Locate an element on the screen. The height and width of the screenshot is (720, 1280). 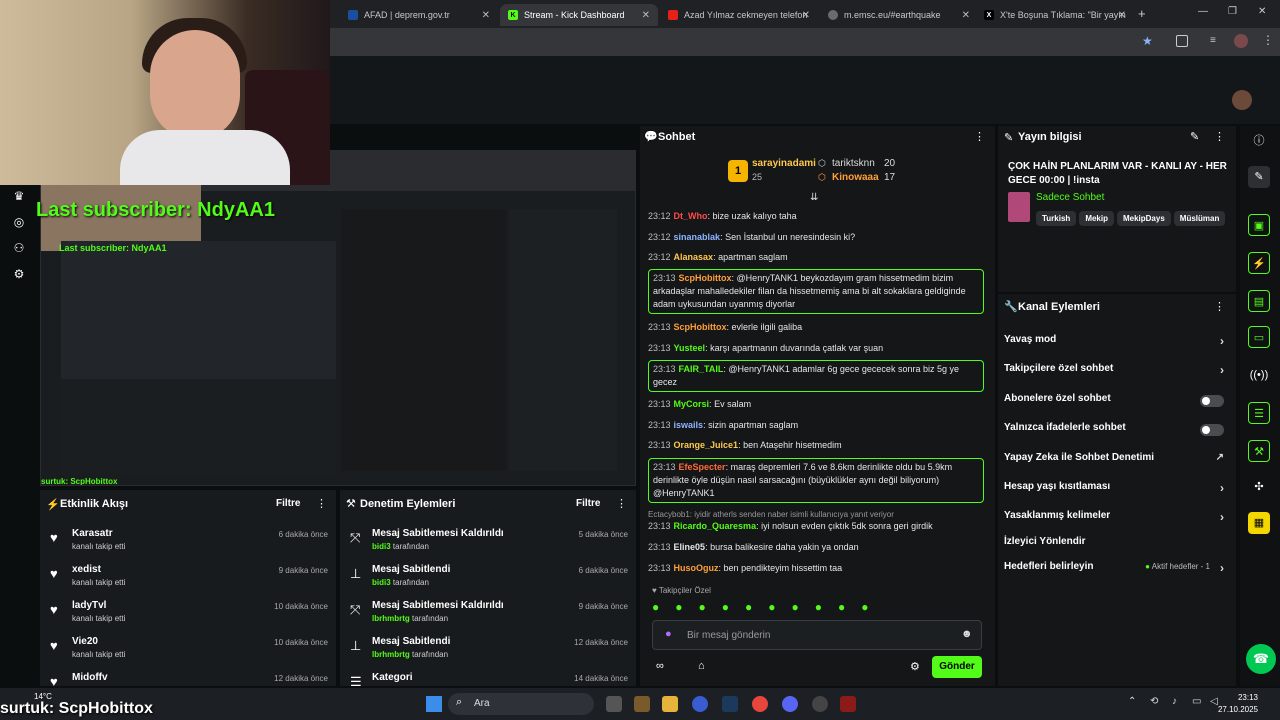
emote-bar: ●●●●●●●●●● is located at coordinates (817, 608).